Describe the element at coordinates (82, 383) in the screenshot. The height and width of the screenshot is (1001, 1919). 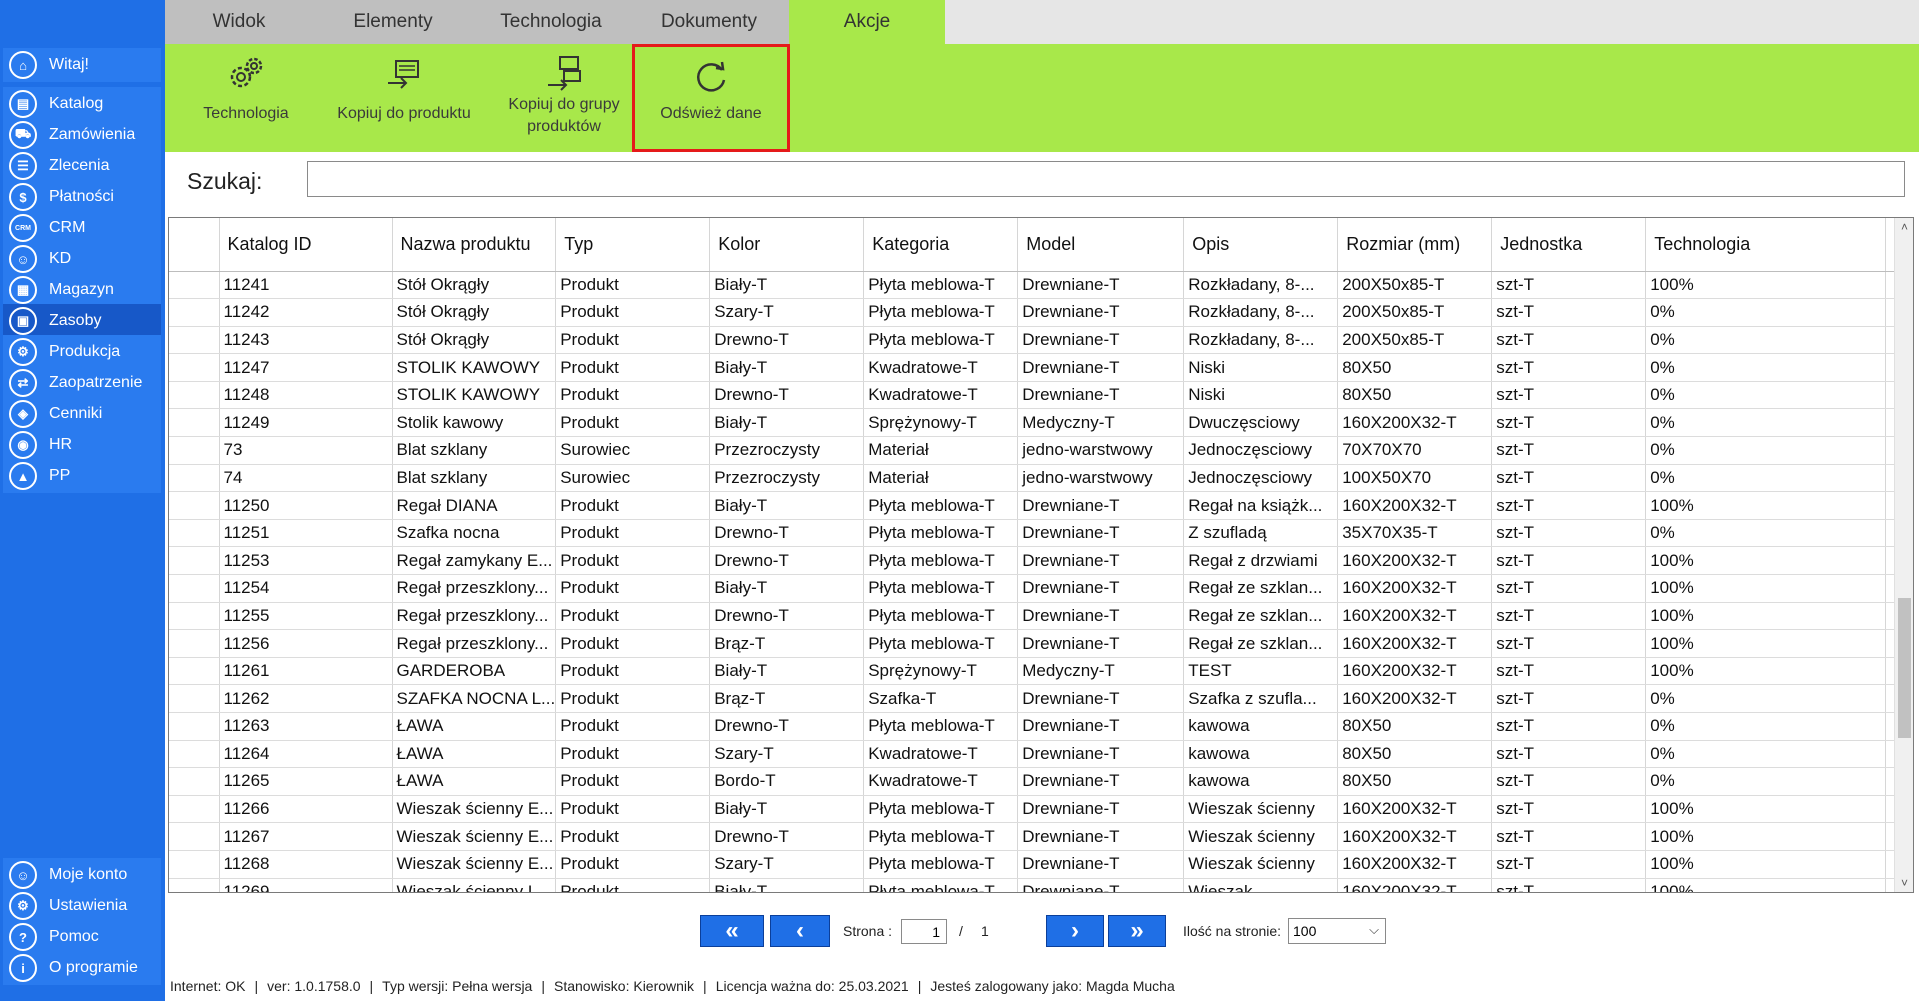
I see `sidebar-item-zaopatrzenie: ⇄ Zaopatrzenie` at that location.